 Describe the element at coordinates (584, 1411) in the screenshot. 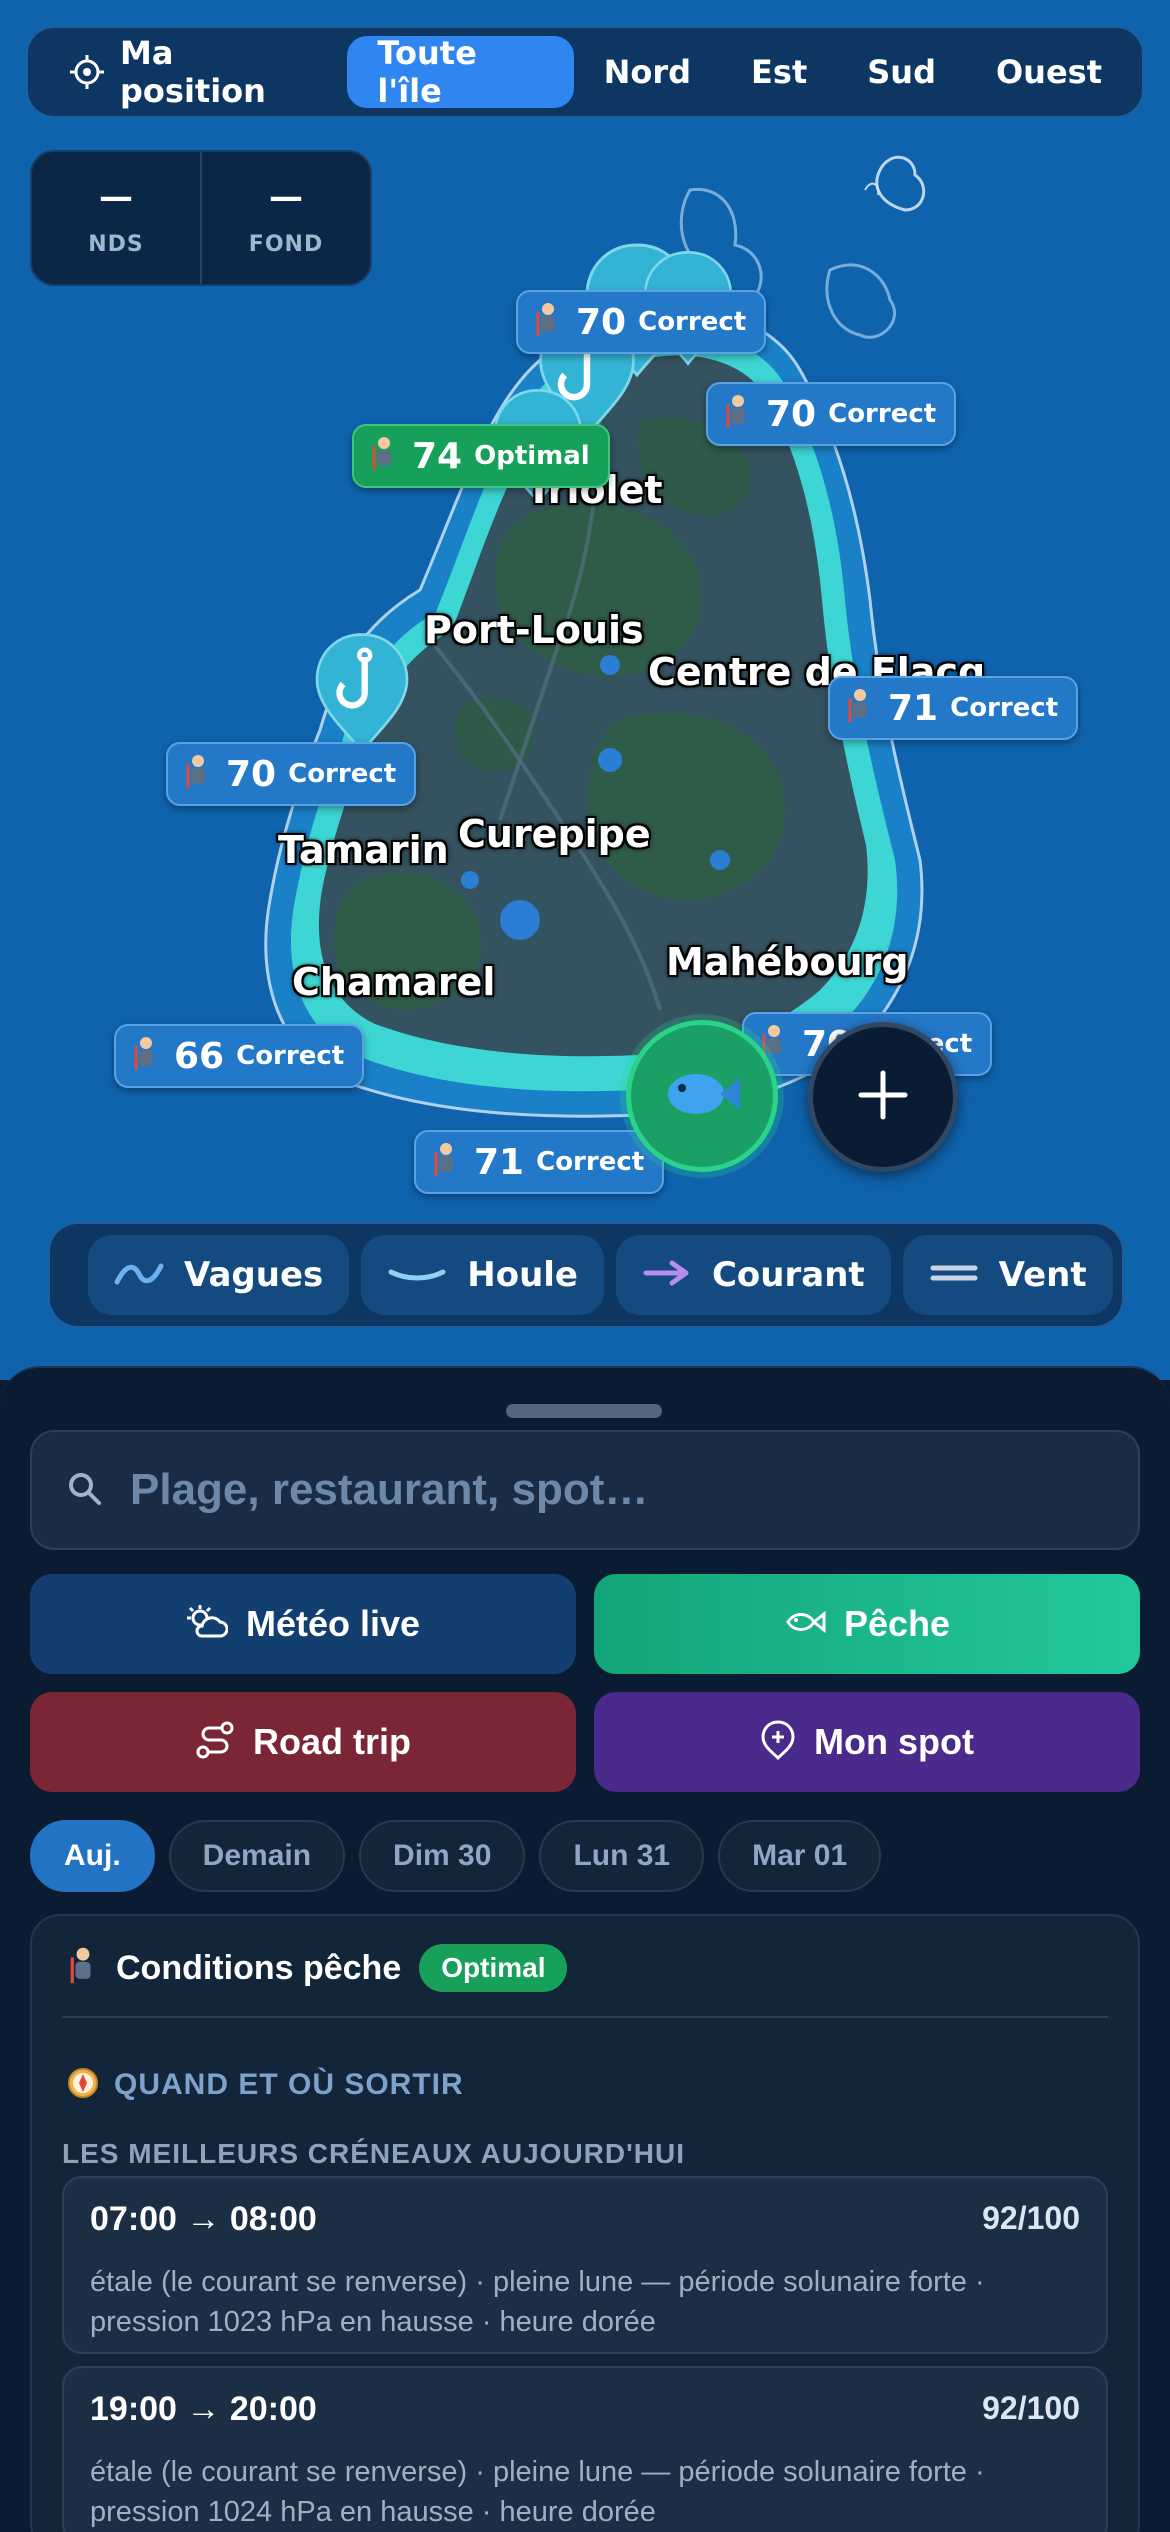

I see `sheet-grabber` at that location.